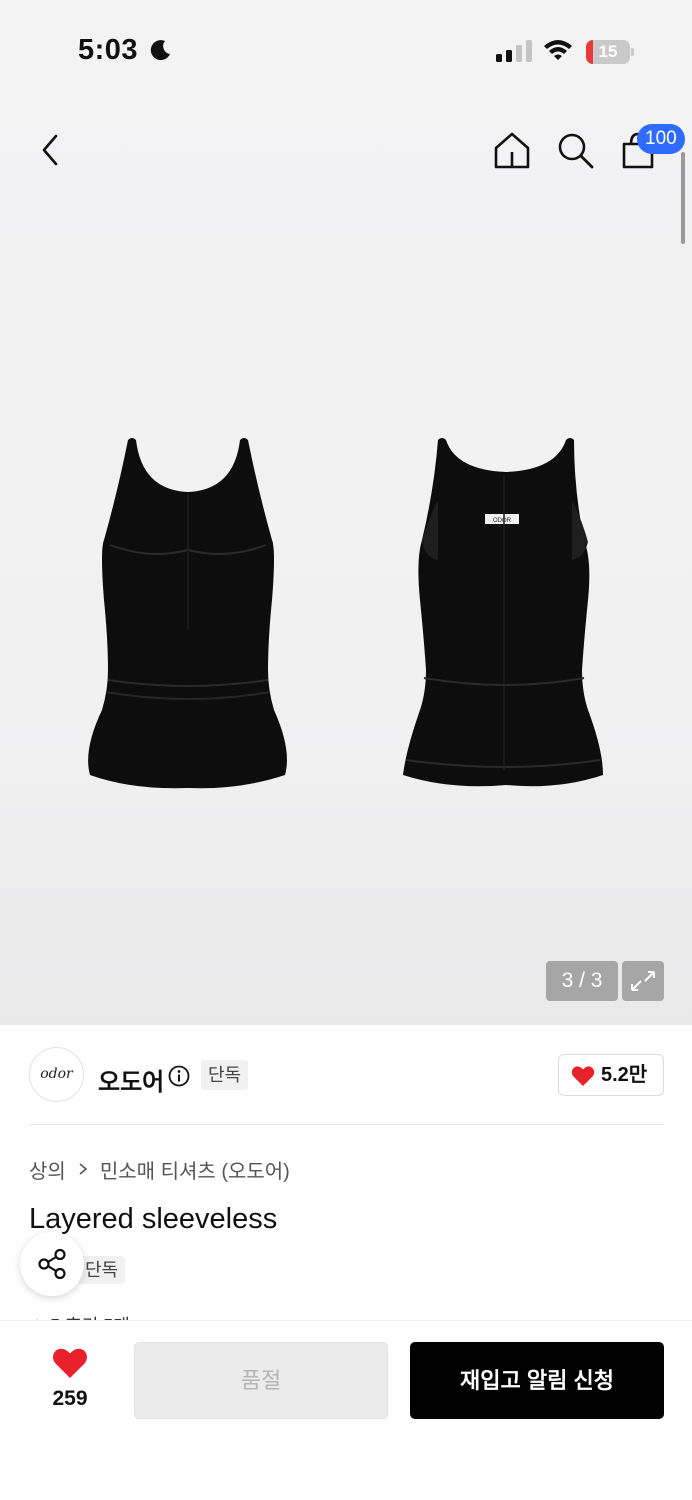 This screenshot has height=1500, width=692. Describe the element at coordinates (47, 1169) in the screenshot. I see `breadcrumb-item-category: 상의` at that location.